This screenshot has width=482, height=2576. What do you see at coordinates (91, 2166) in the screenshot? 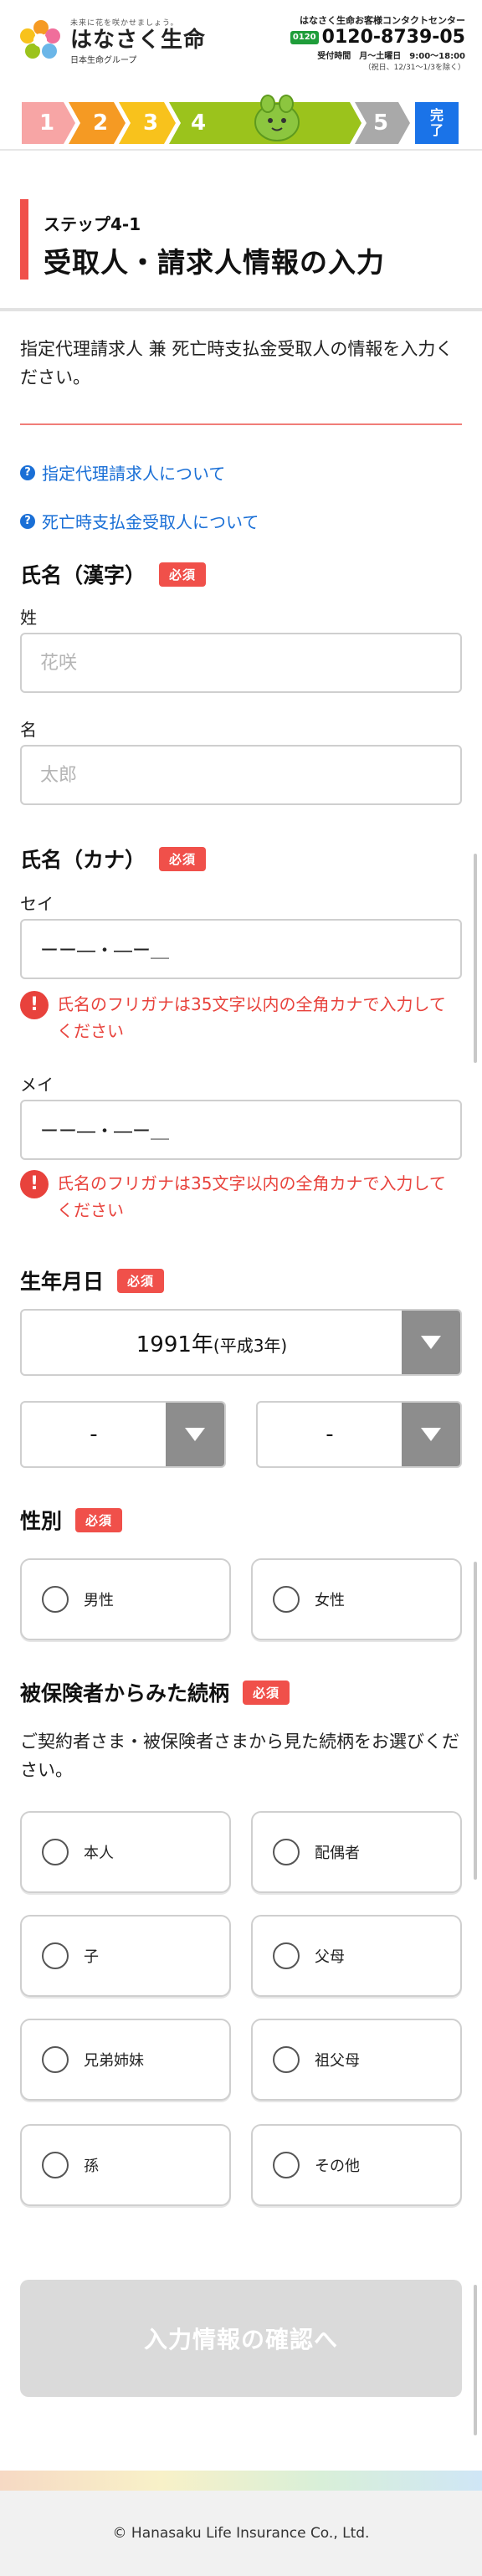
I see `relation-option-label: 孫` at bounding box center [91, 2166].